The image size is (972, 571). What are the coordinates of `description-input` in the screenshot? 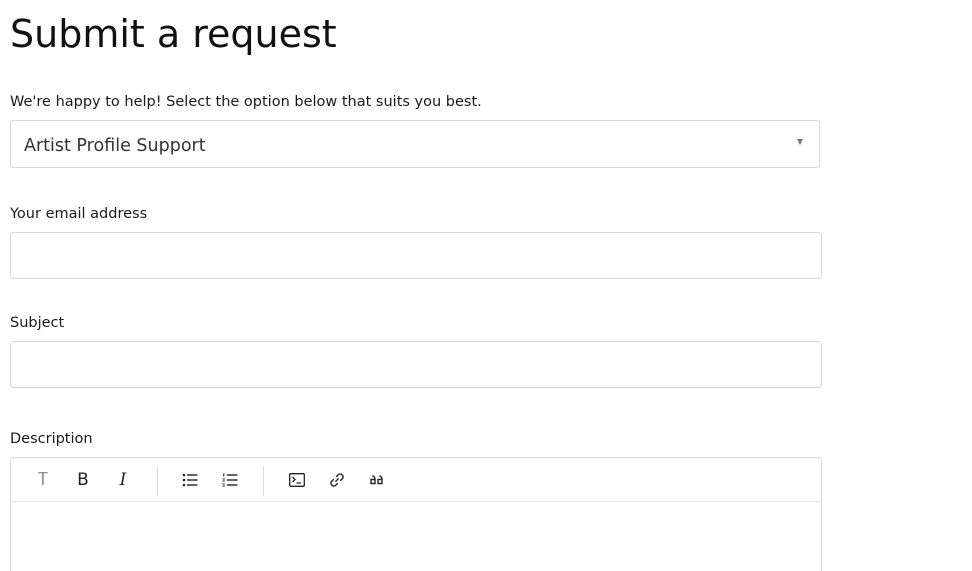 It's located at (416, 536).